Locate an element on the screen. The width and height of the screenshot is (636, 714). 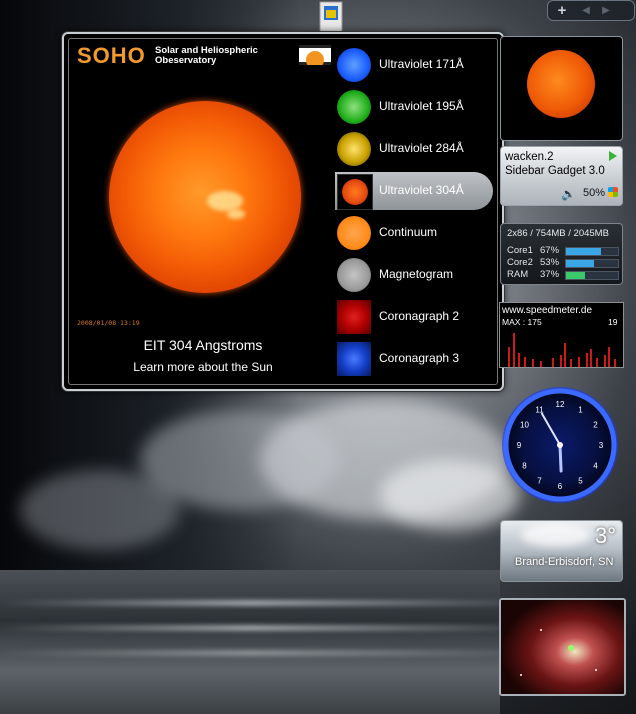
list-item: Ultraviolet 171Å is located at coordinates (414, 65).